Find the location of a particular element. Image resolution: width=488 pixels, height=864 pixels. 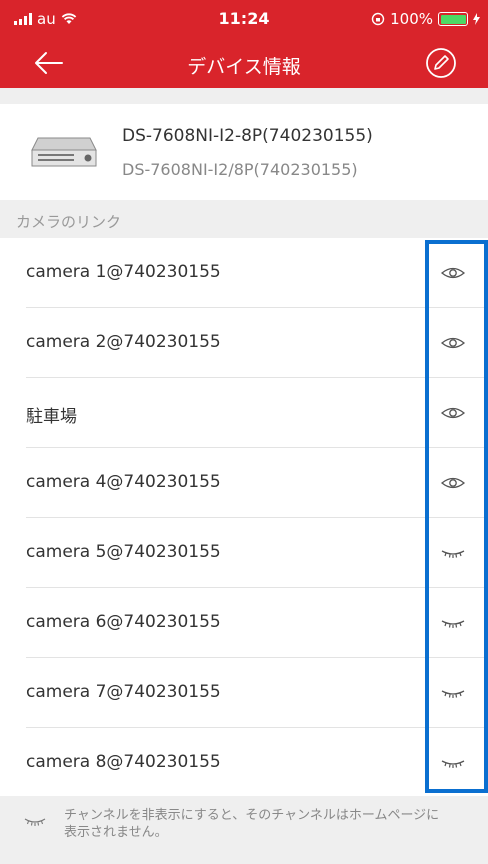

camera-label: 駐車場 is located at coordinates (51, 417).